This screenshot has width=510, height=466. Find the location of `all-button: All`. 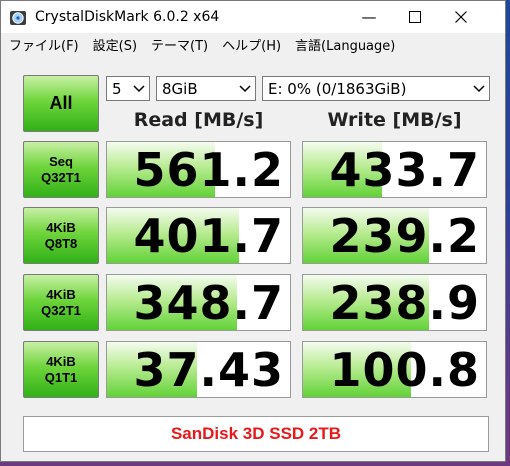

all-button: All is located at coordinates (61, 103).